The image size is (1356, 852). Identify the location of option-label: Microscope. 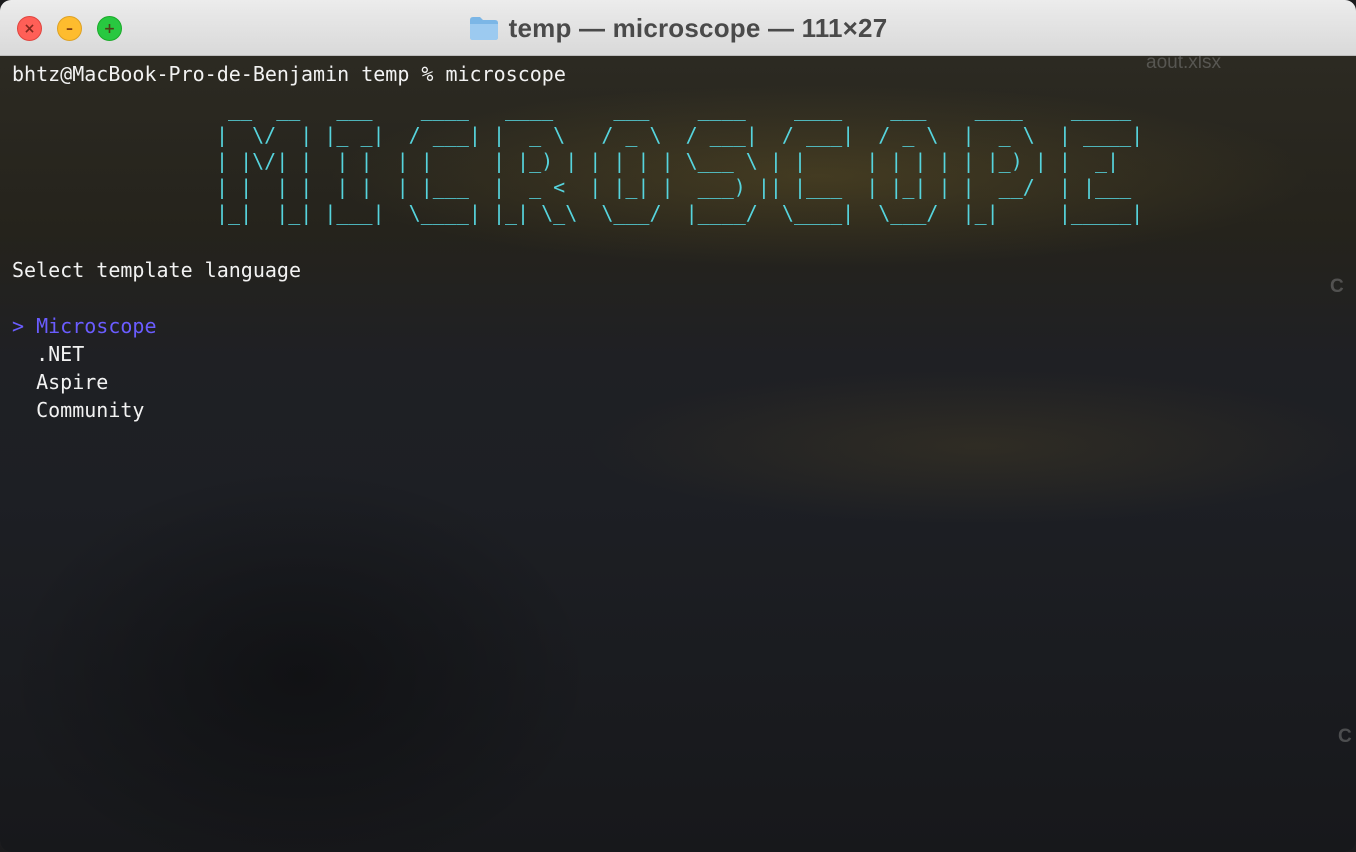
(96, 326).